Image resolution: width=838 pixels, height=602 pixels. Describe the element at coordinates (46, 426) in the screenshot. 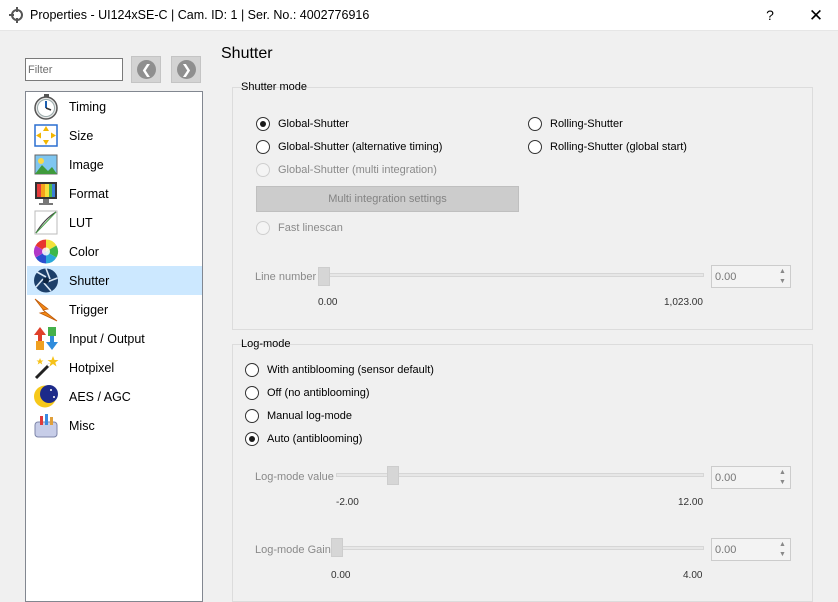

I see `toolbox-icon` at that location.